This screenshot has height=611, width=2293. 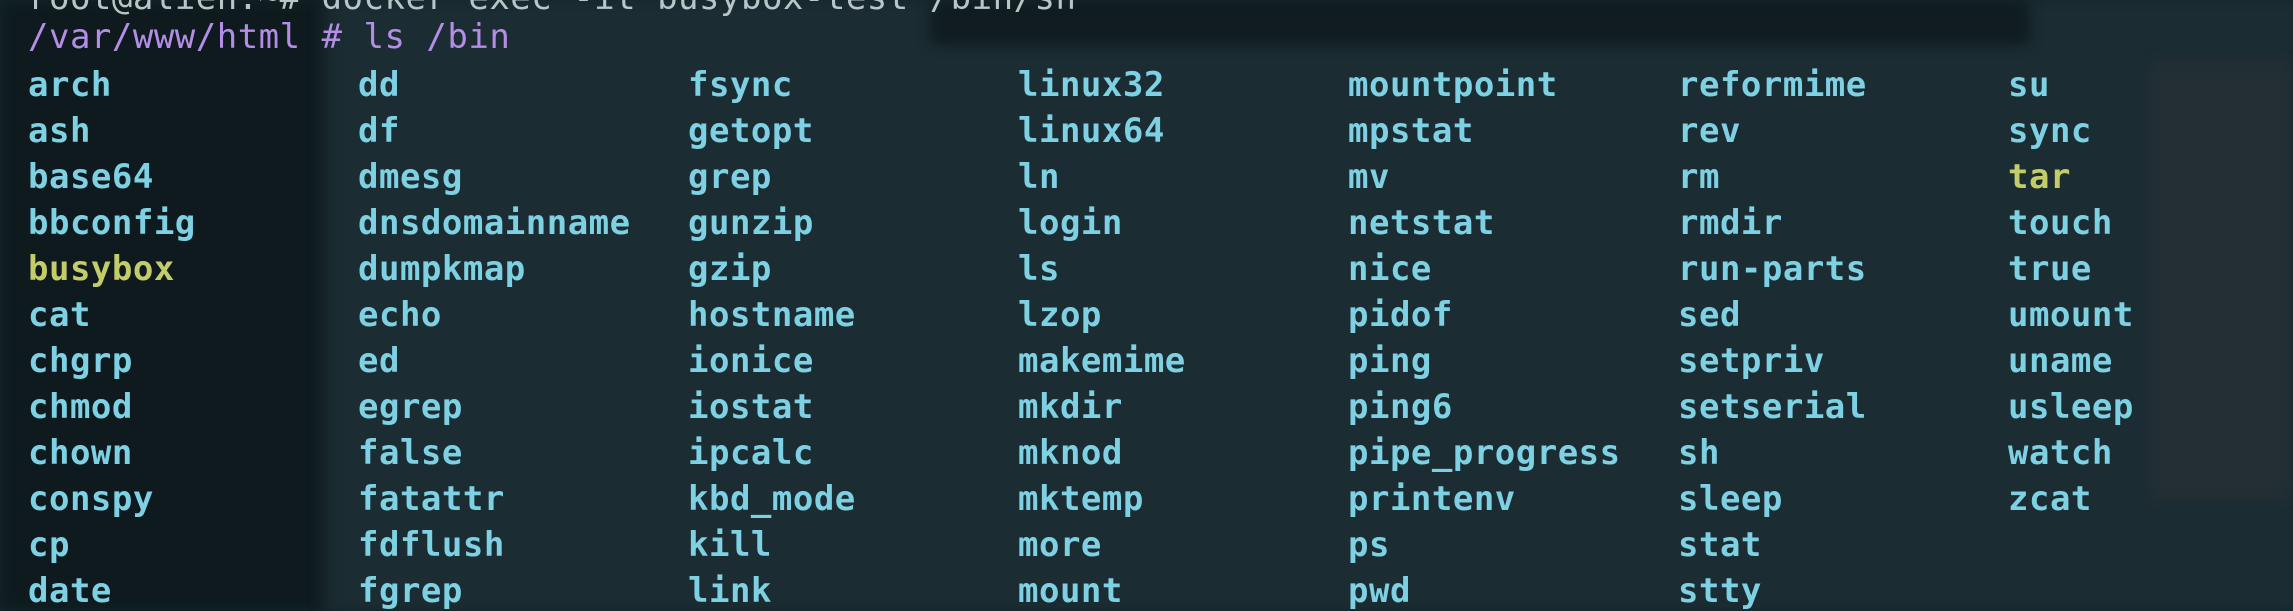 What do you see at coordinates (91, 177) in the screenshot?
I see `file-entry: base64` at bounding box center [91, 177].